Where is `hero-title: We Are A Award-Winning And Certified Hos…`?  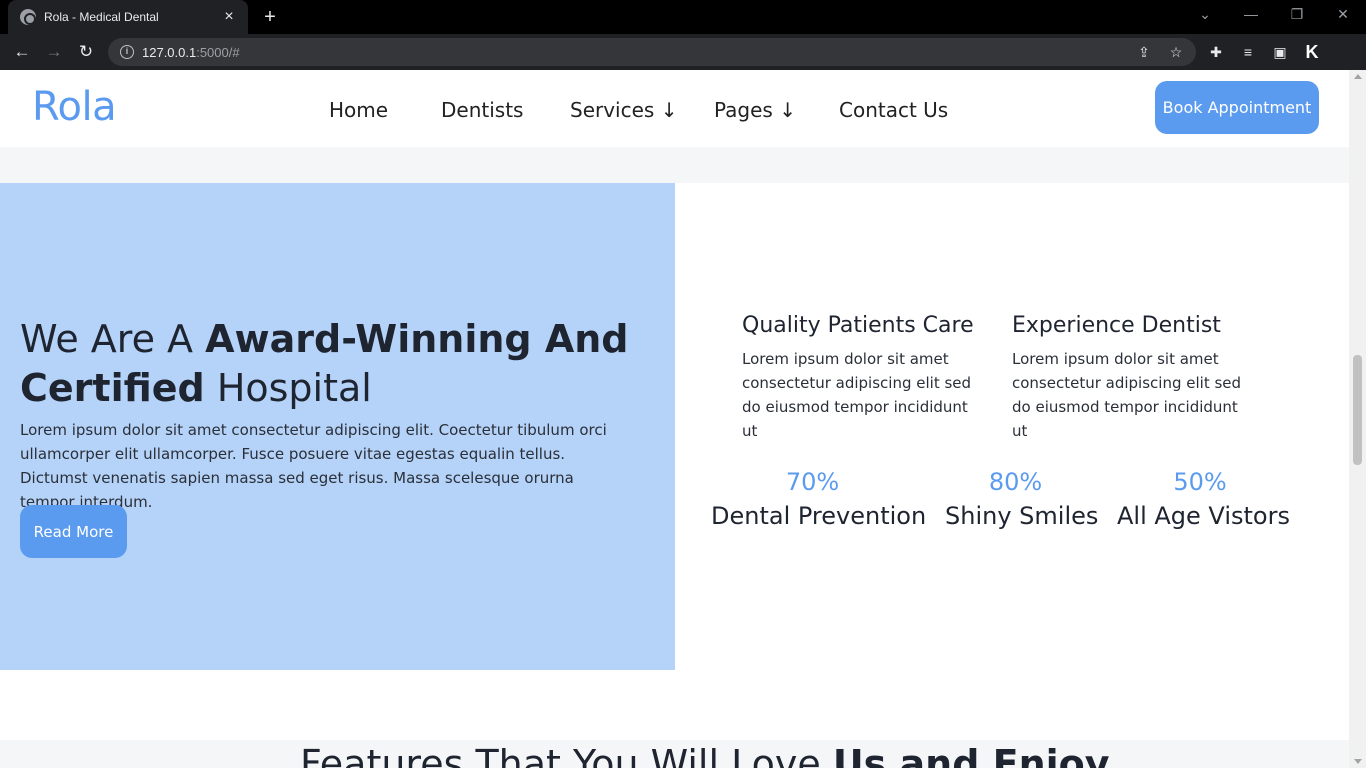 hero-title: We Are A Award-Winning And Certified Hos… is located at coordinates (340, 364).